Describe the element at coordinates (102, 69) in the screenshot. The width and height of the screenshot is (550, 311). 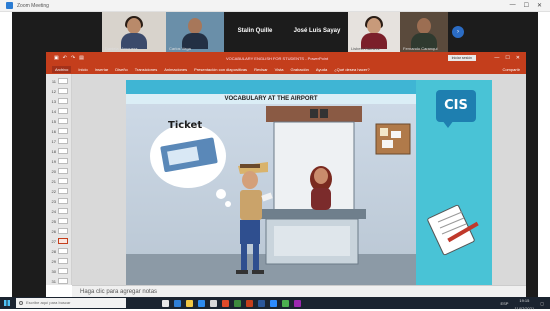
I see `ribbon-tab: Insertar` at that location.